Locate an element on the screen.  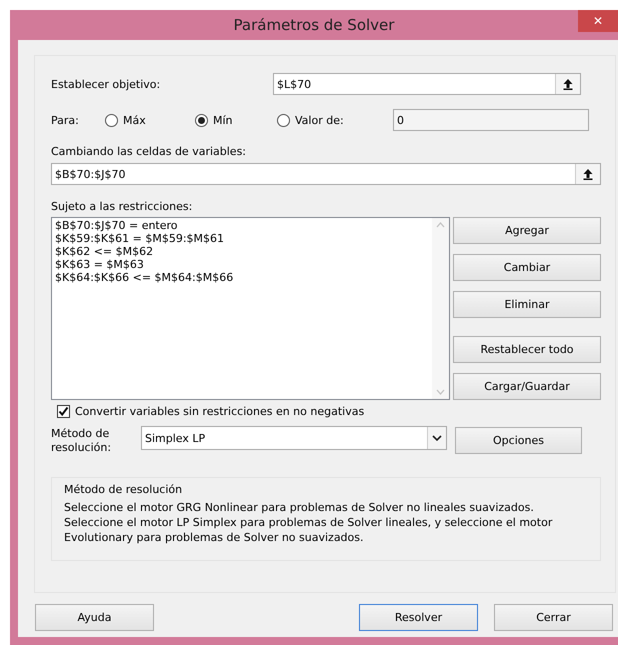
dialog-button: Resolver is located at coordinates (418, 617).